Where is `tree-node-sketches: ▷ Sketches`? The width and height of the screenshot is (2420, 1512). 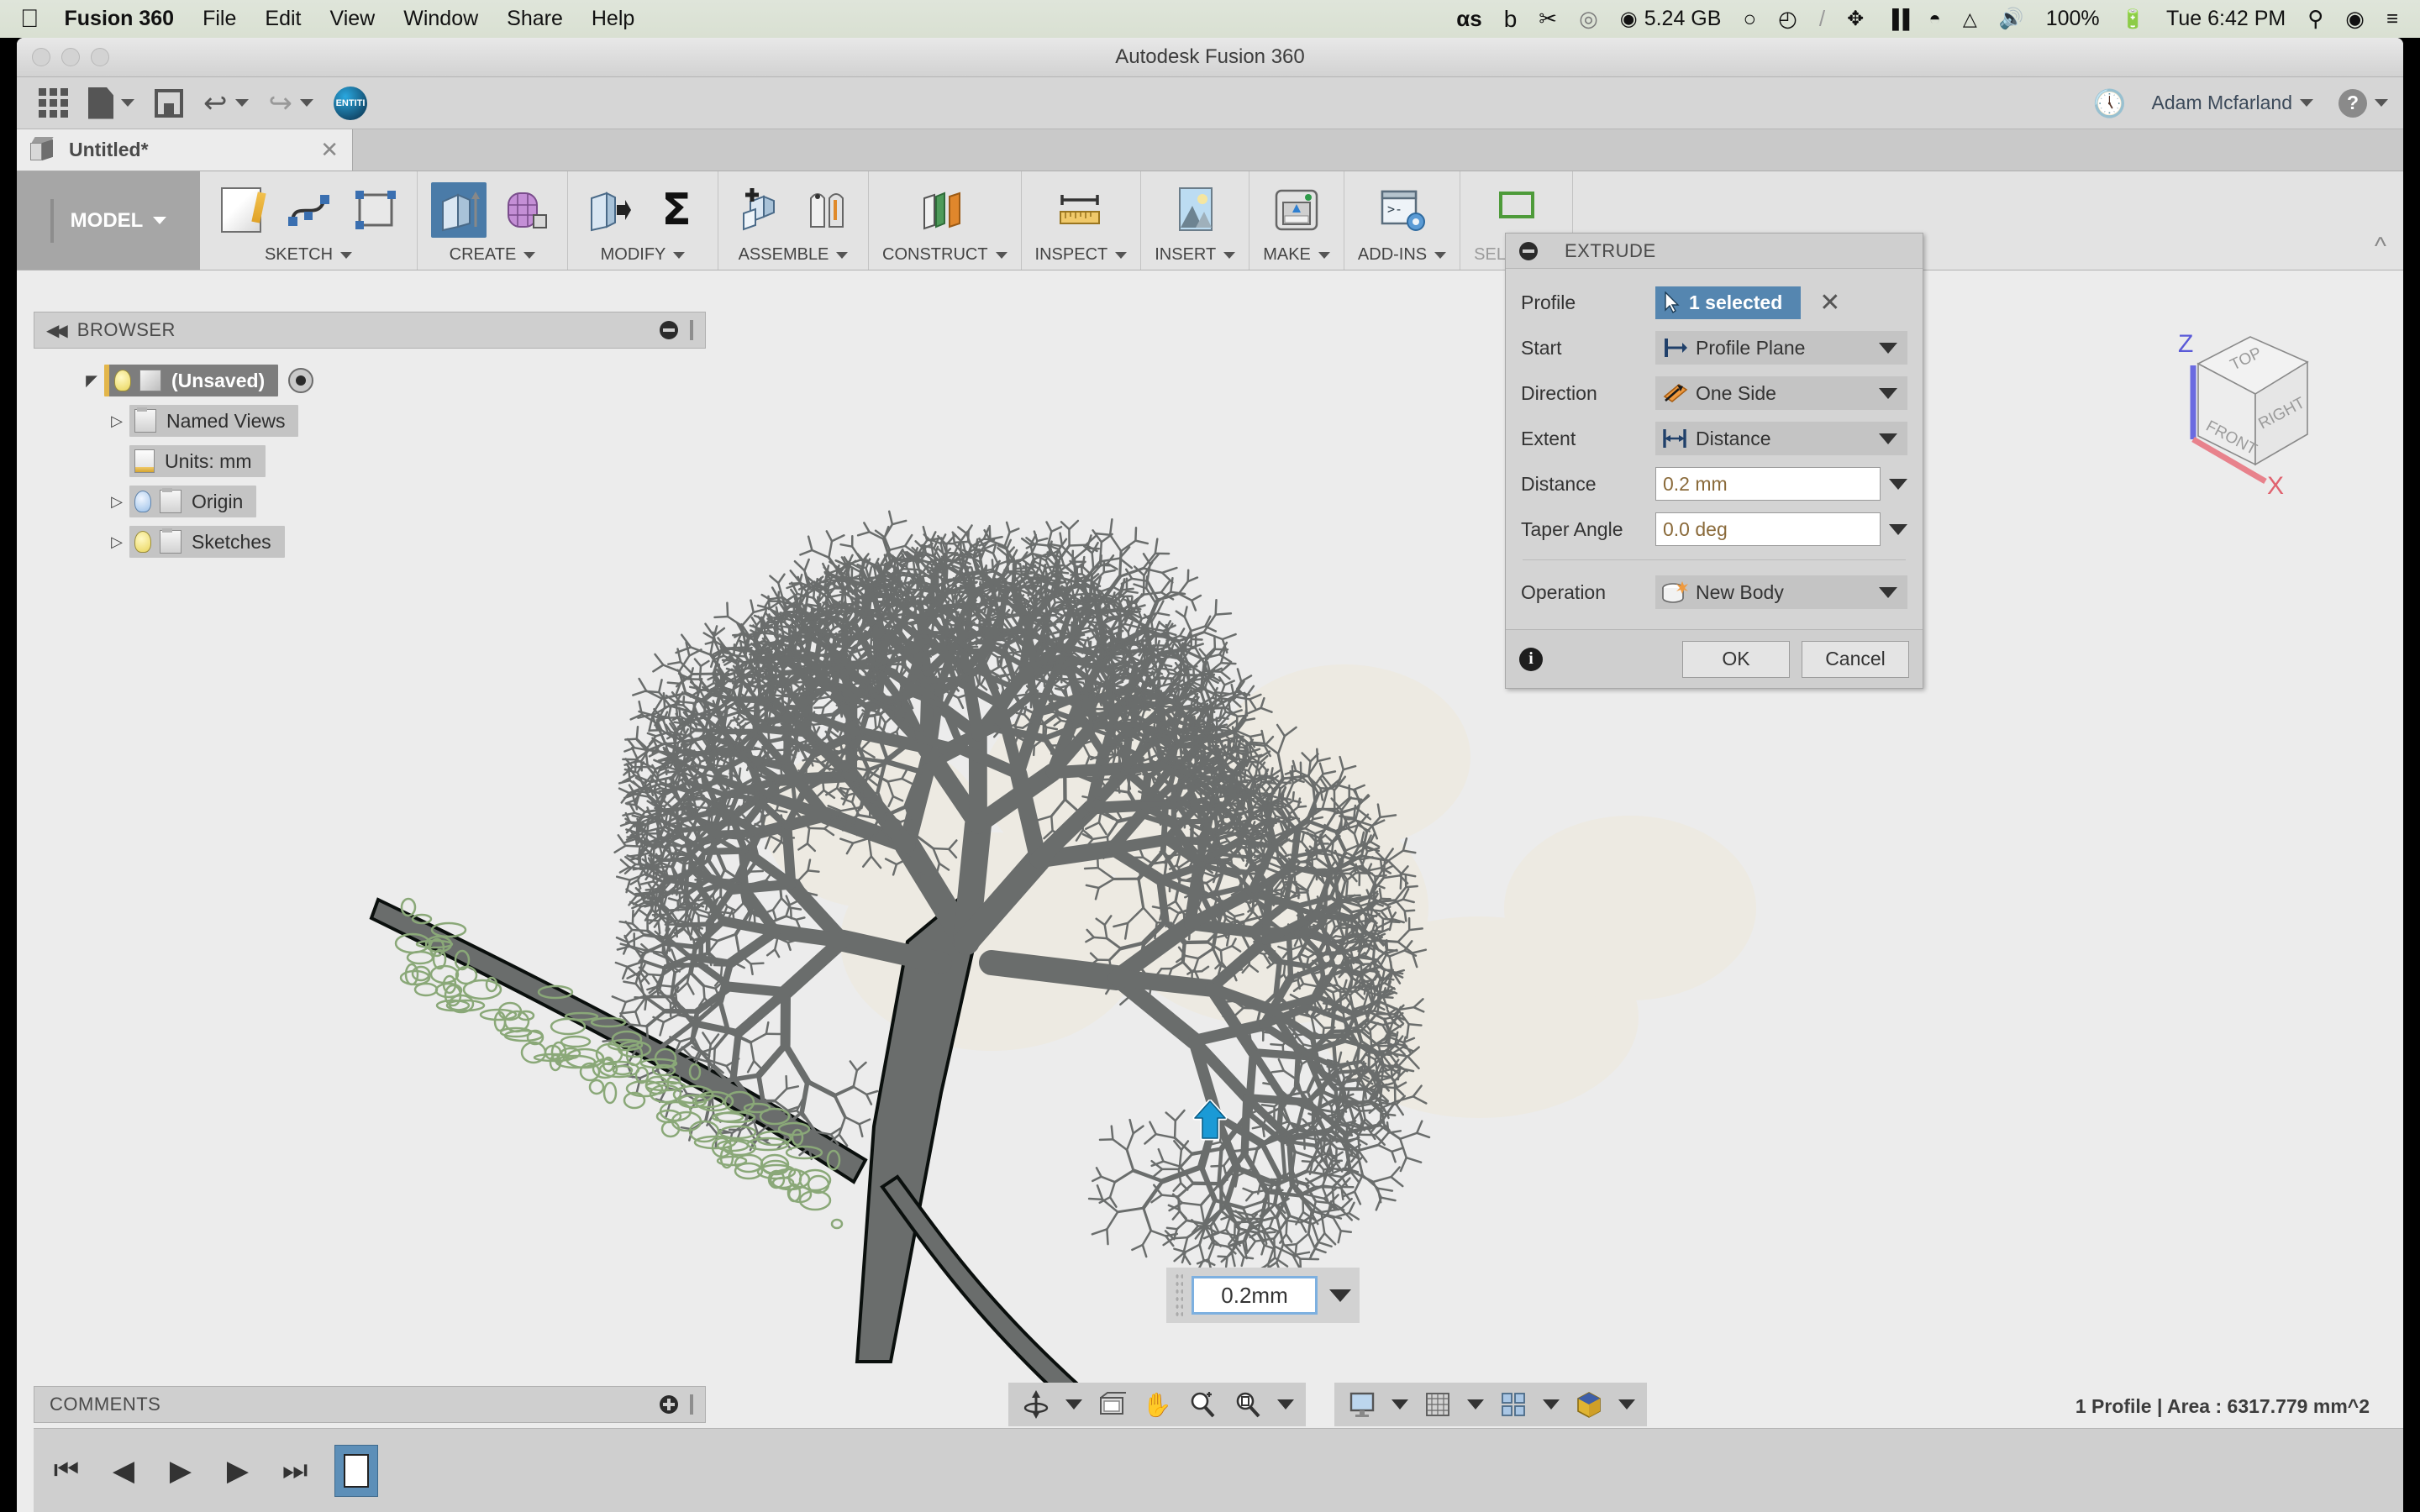
tree-node-sketches: ▷ Sketches is located at coordinates (370, 542).